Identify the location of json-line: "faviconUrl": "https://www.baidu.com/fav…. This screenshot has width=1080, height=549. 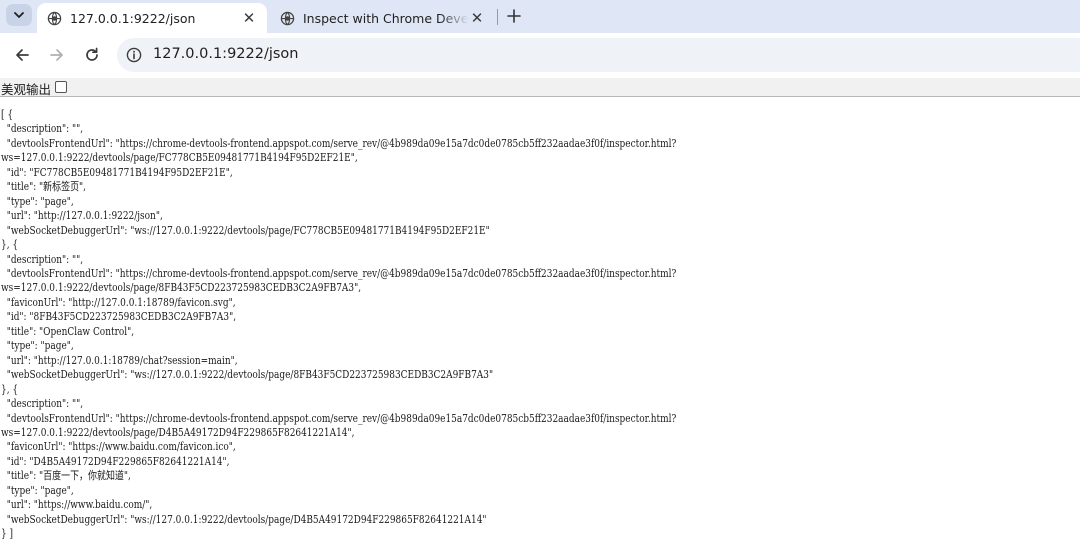
(118, 447).